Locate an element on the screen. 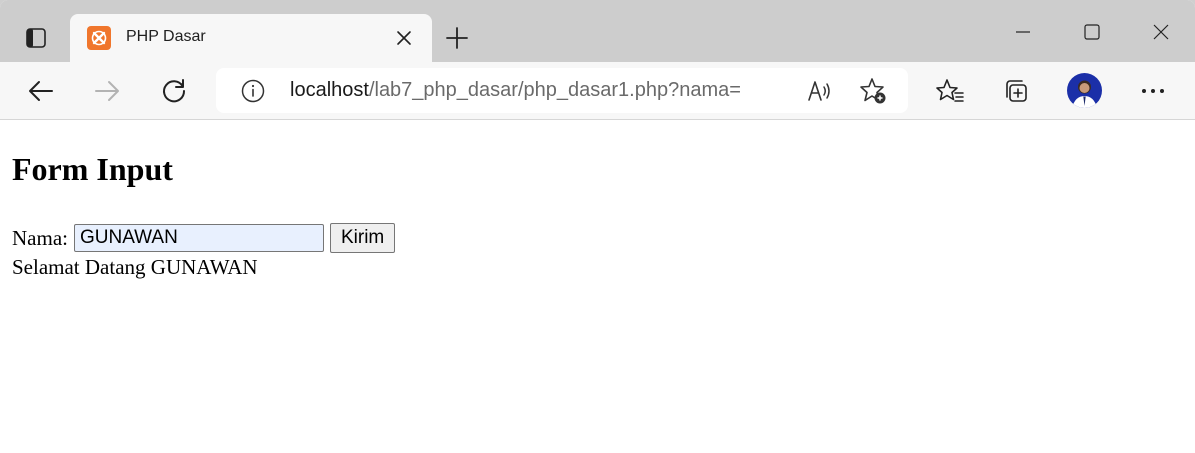 This screenshot has width=1195, height=453. minimize-button is located at coordinates (1023, 32).